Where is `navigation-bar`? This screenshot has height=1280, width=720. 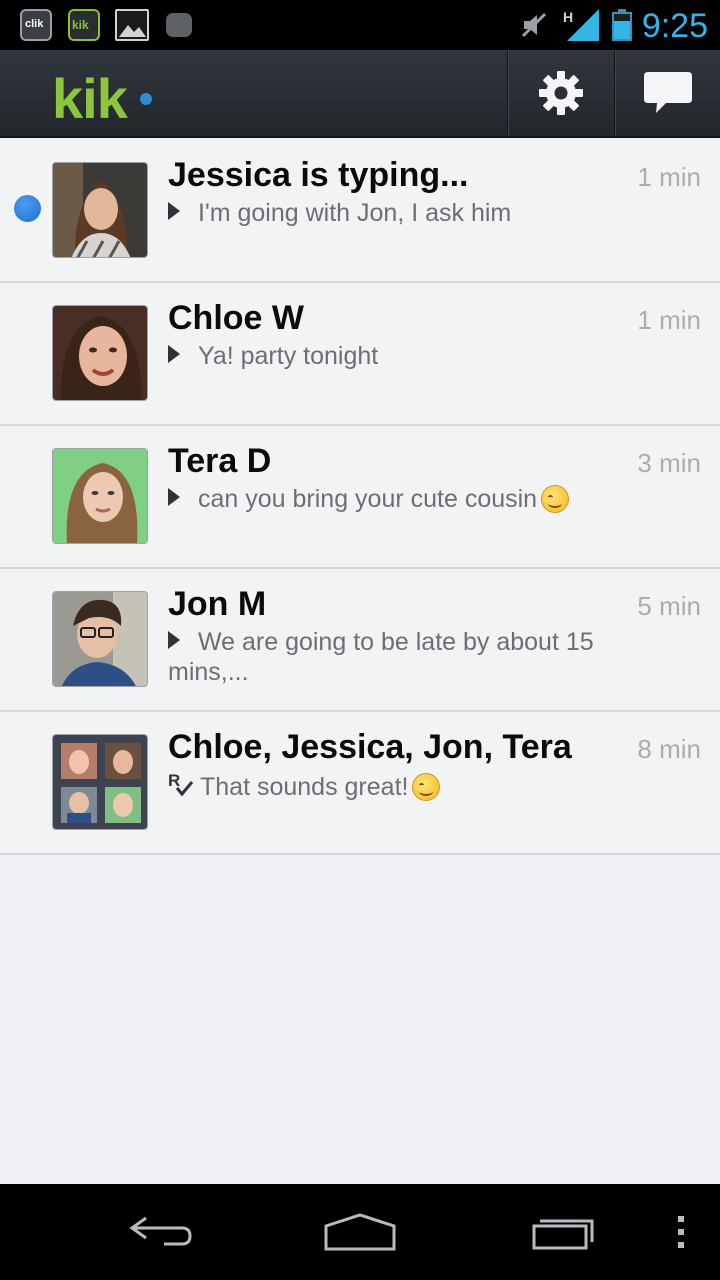 navigation-bar is located at coordinates (360, 1232).